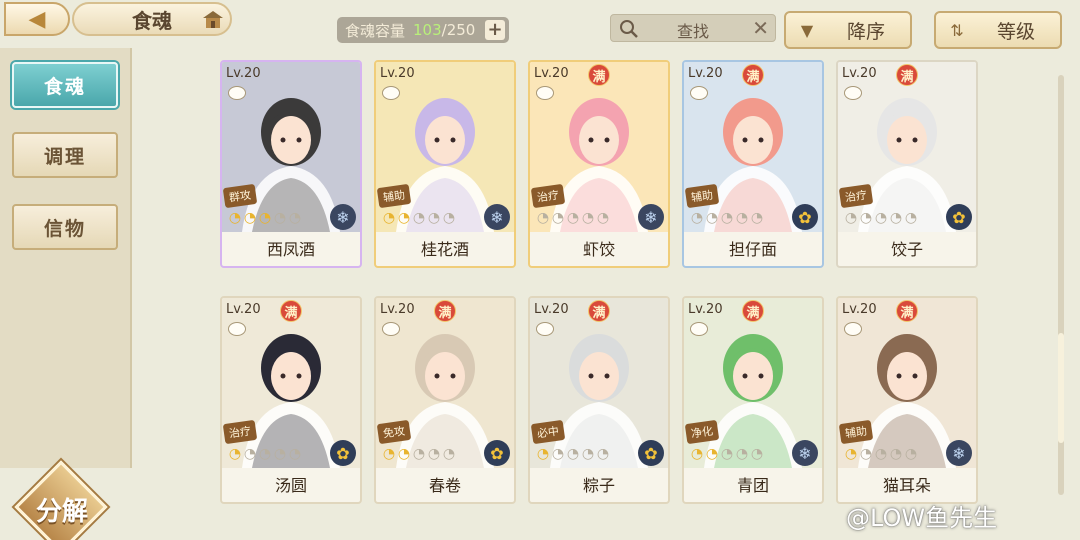  I want to click on decompose-button: 分解, so click(62, 500).